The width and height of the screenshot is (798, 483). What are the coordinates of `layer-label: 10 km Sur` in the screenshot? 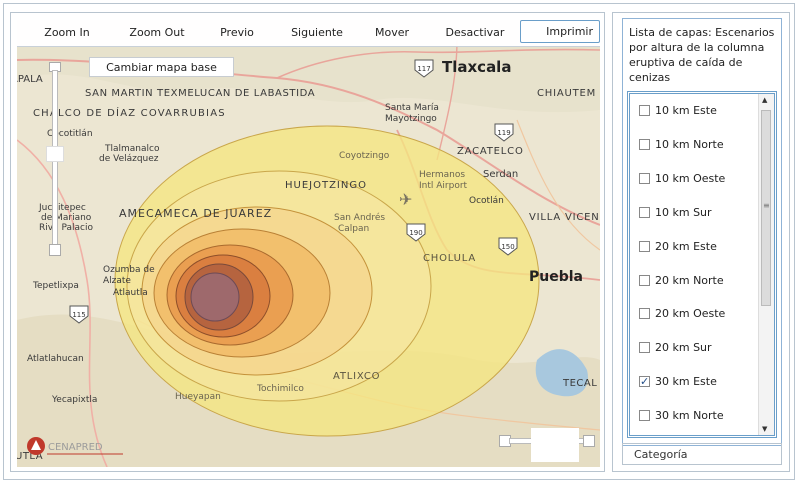 It's located at (683, 212).